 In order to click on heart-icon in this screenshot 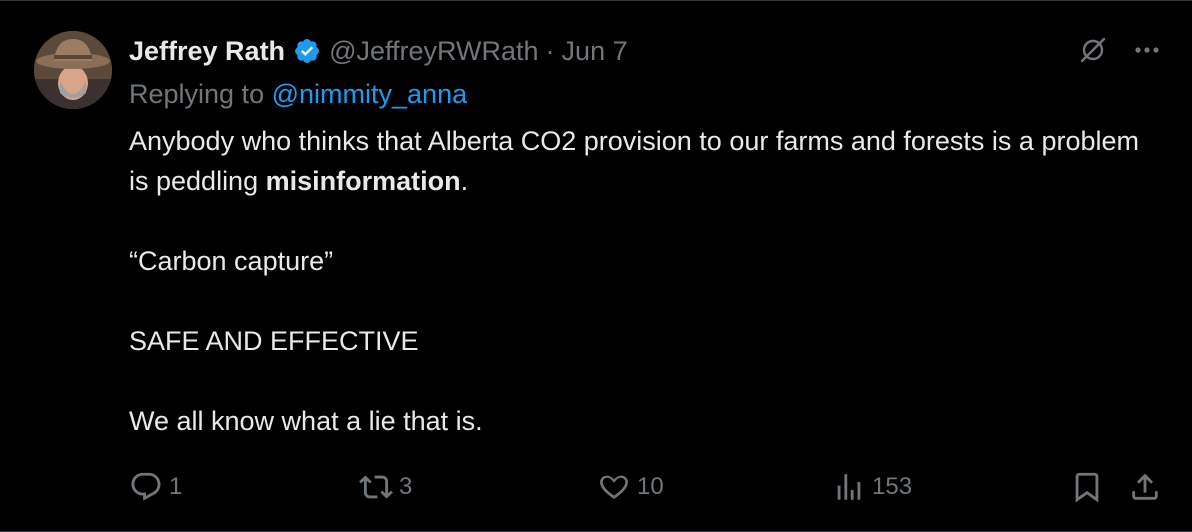, I will do `click(614, 487)`.